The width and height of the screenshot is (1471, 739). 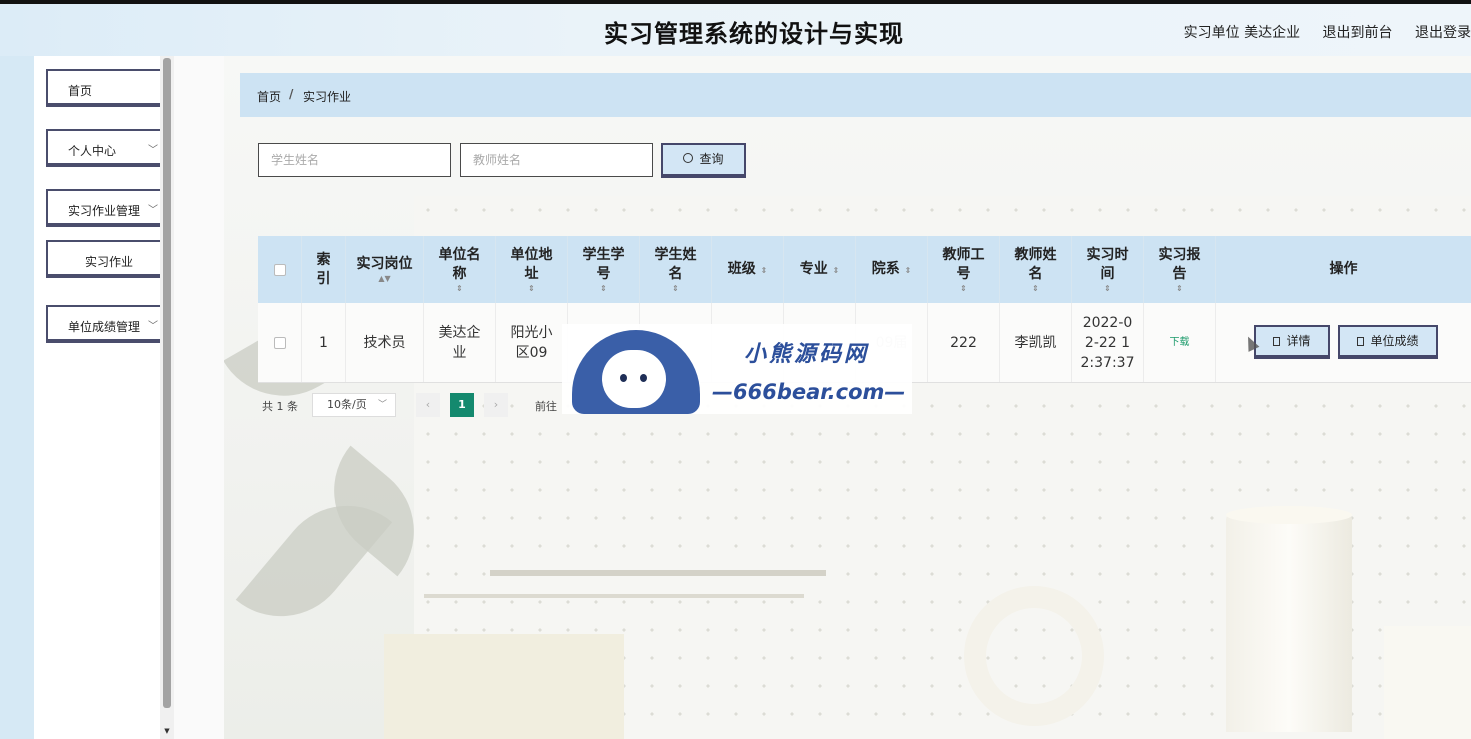 What do you see at coordinates (327, 97) in the screenshot?
I see `breadcrumb-current: 实习作业` at bounding box center [327, 97].